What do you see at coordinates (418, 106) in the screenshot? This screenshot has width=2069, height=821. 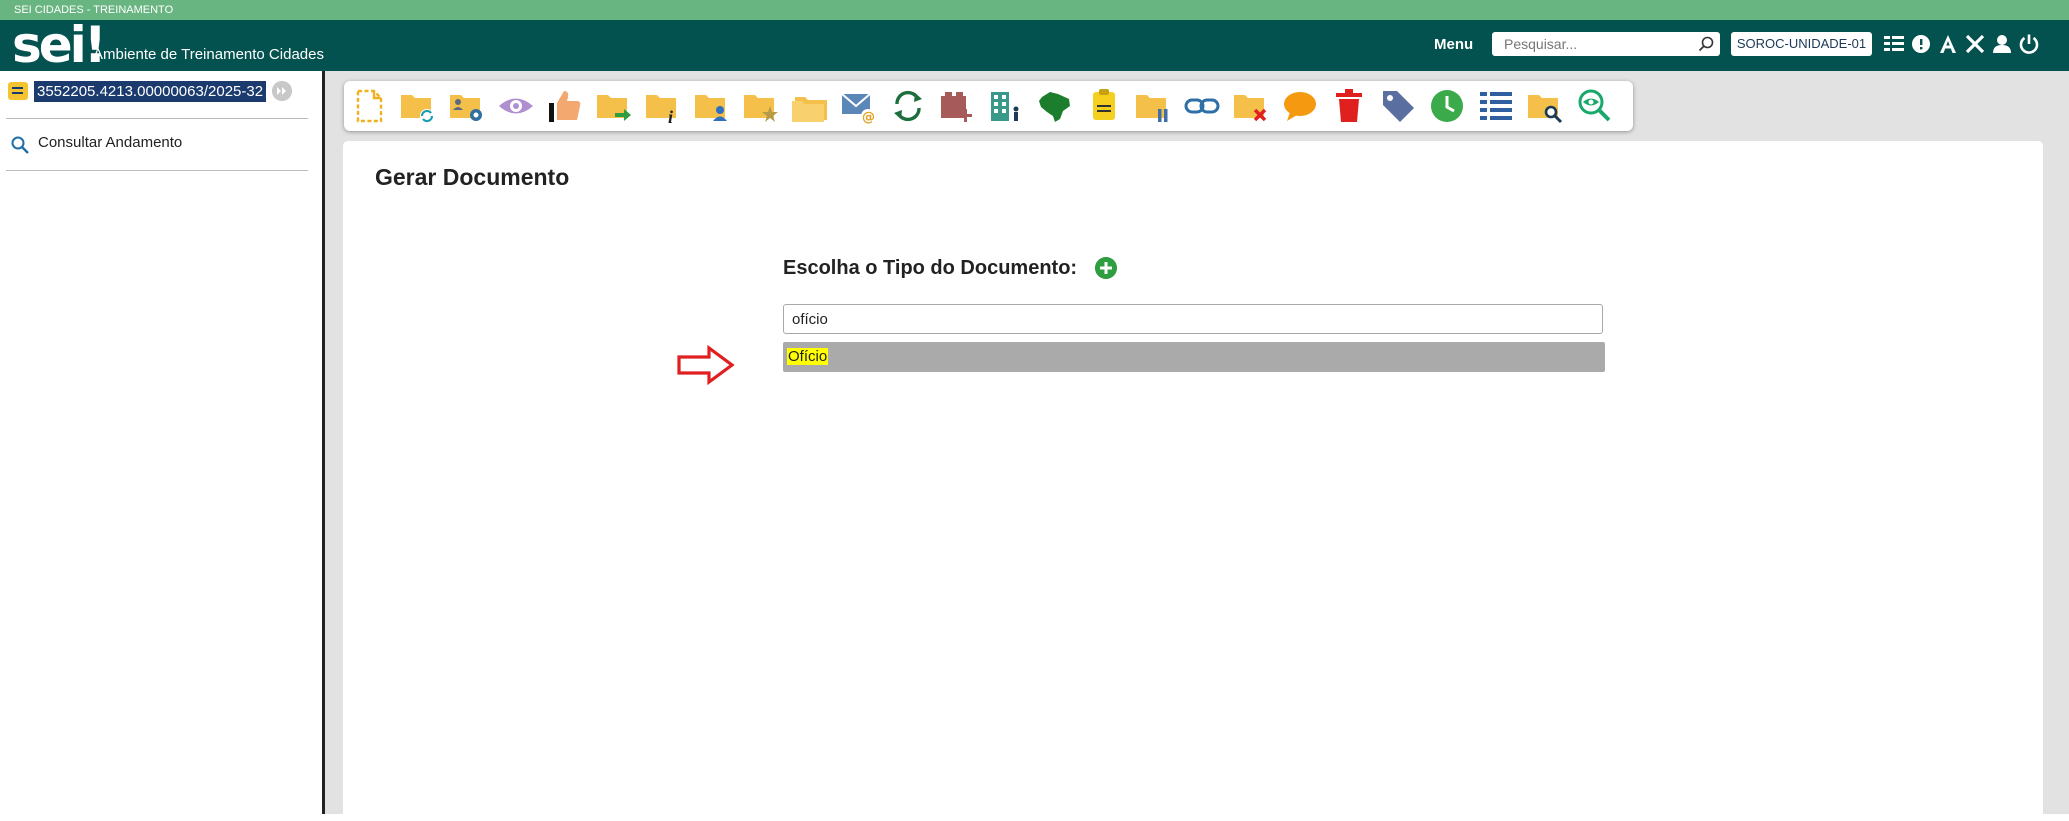 I see `reopen-process-icon` at bounding box center [418, 106].